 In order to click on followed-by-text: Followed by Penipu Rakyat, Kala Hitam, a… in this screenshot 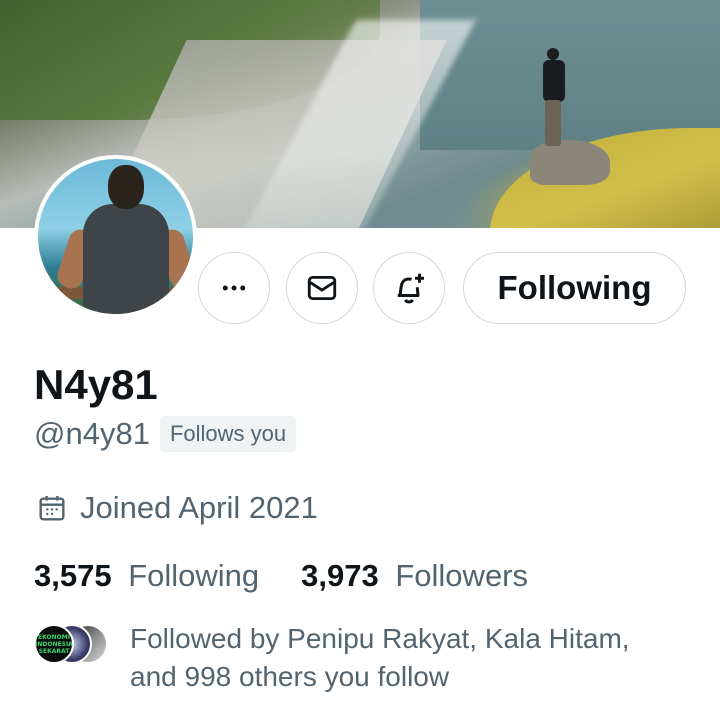, I will do `click(410, 658)`.